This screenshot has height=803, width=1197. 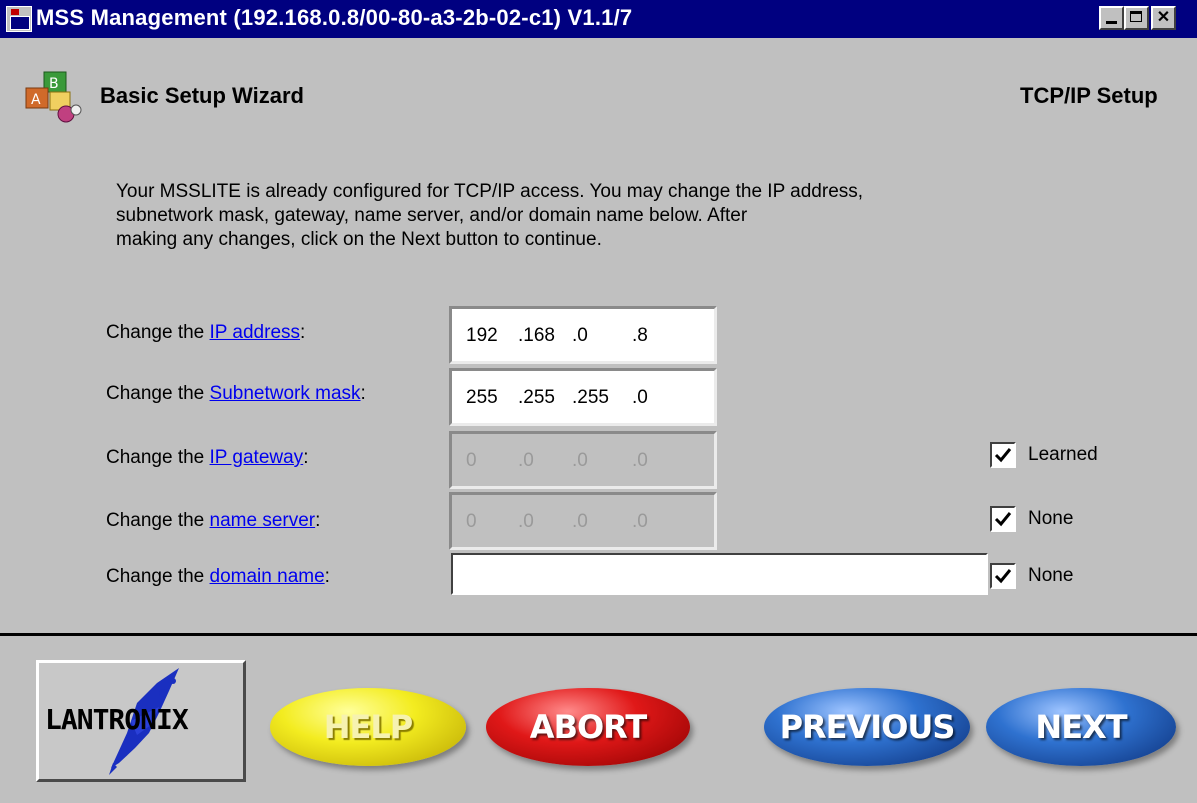 What do you see at coordinates (482, 398) in the screenshot?
I see `octet-1: 255` at bounding box center [482, 398].